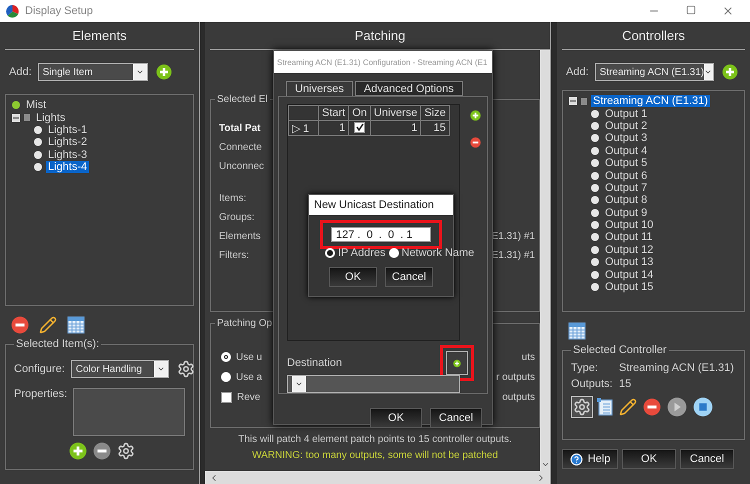  What do you see at coordinates (119, 369) in the screenshot?
I see `configure-dropdown: Color Handling` at bounding box center [119, 369].